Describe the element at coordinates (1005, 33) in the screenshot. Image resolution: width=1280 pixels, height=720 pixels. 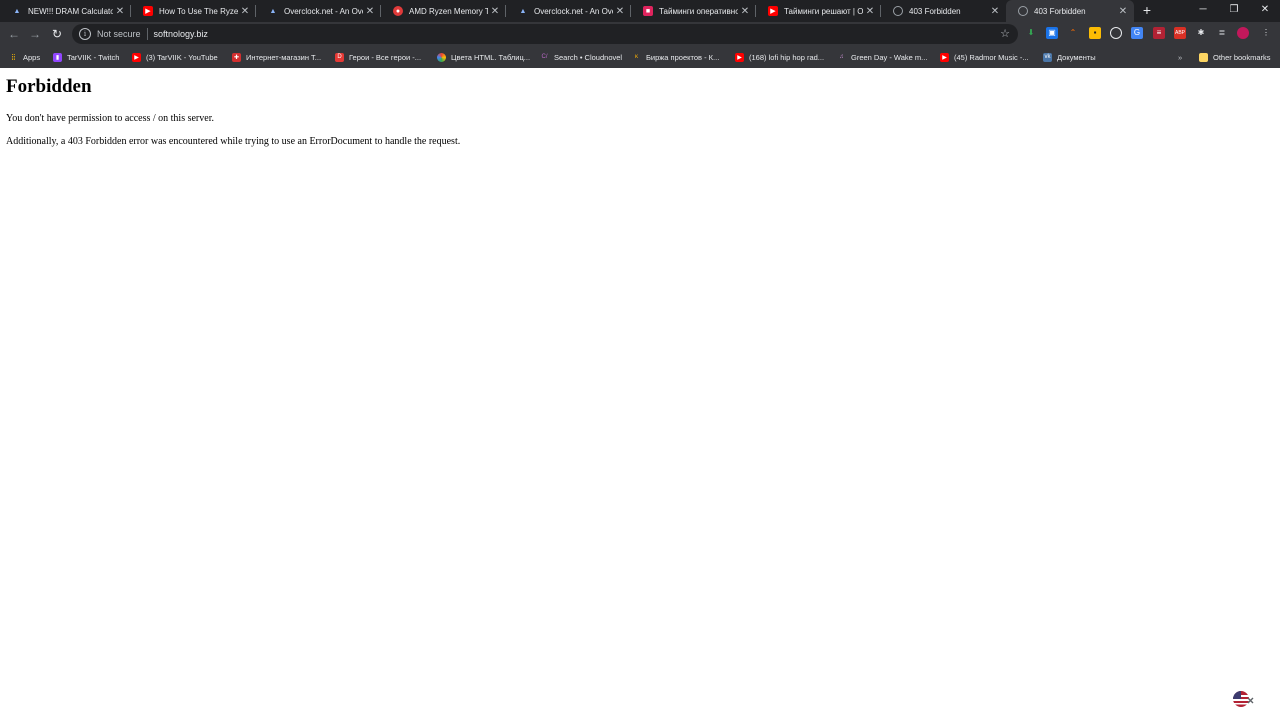
I see `bookmark-star-icon: ☆` at that location.